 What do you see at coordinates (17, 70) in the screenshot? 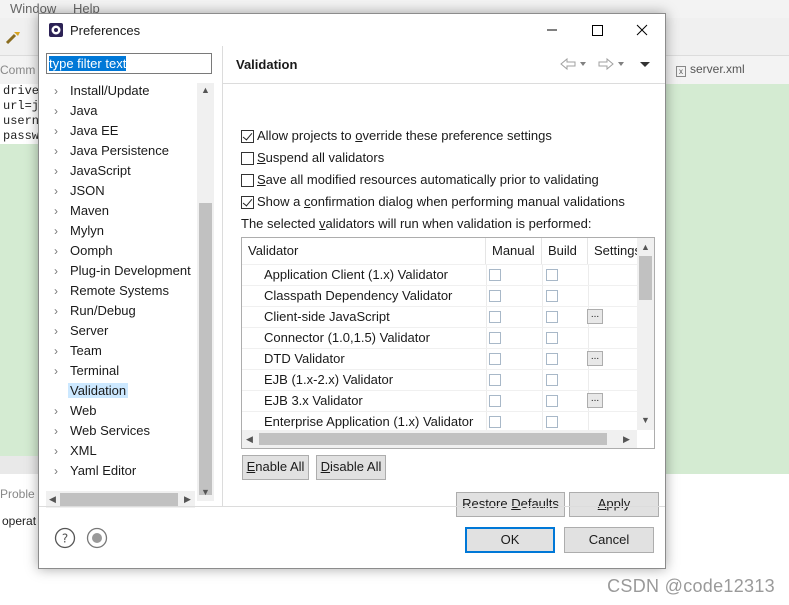
I see `editor-tab-left: Comm` at bounding box center [17, 70].